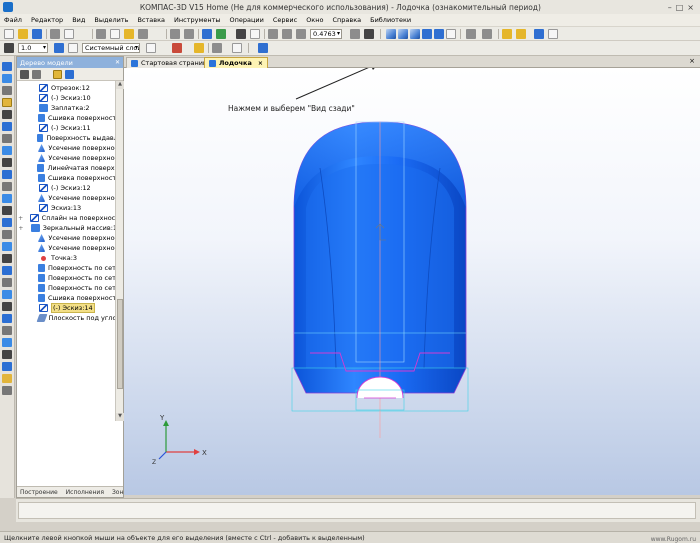 The width and height of the screenshot is (700, 543). What do you see at coordinates (66, 258) in the screenshot?
I see `tree-item: Точка:3` at bounding box center [66, 258].